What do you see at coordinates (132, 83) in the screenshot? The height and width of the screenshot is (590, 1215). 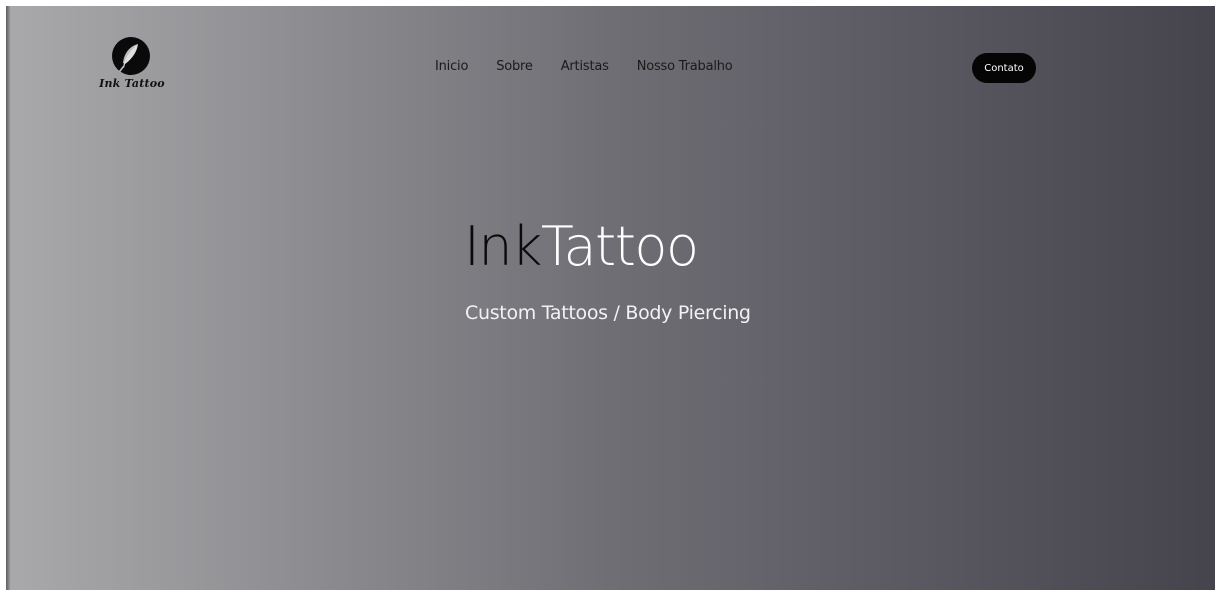 I see `logo-text: Ink Tattoo` at bounding box center [132, 83].